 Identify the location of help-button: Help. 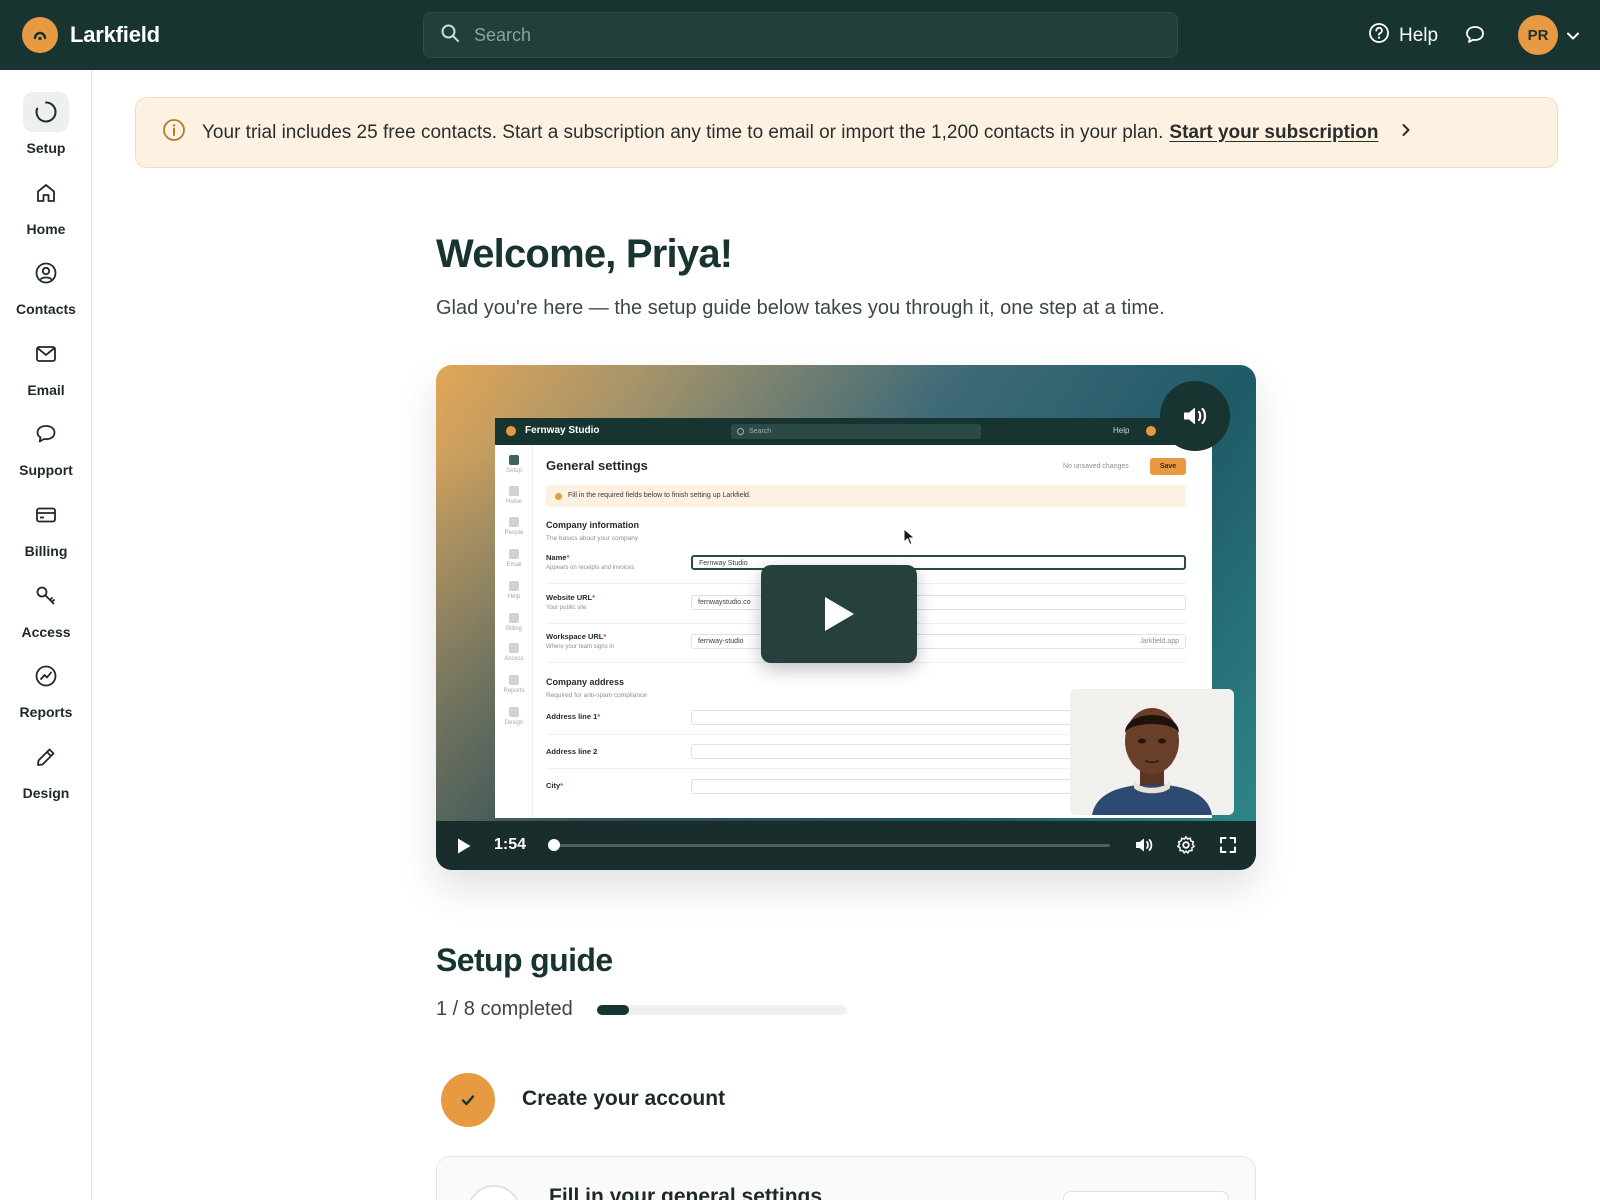
(1403, 36).